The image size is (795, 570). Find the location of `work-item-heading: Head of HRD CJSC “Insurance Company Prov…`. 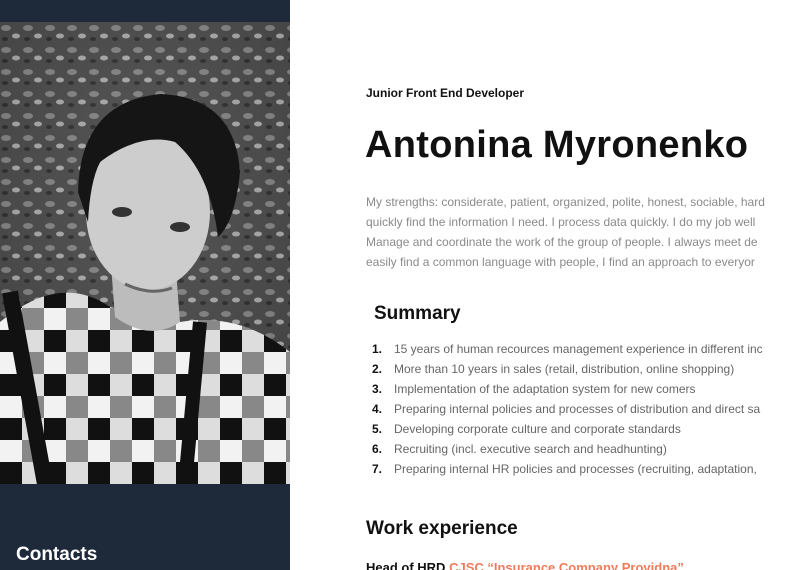

work-item-heading: Head of HRD CJSC “Insurance Company Prov… is located at coordinates (525, 565).